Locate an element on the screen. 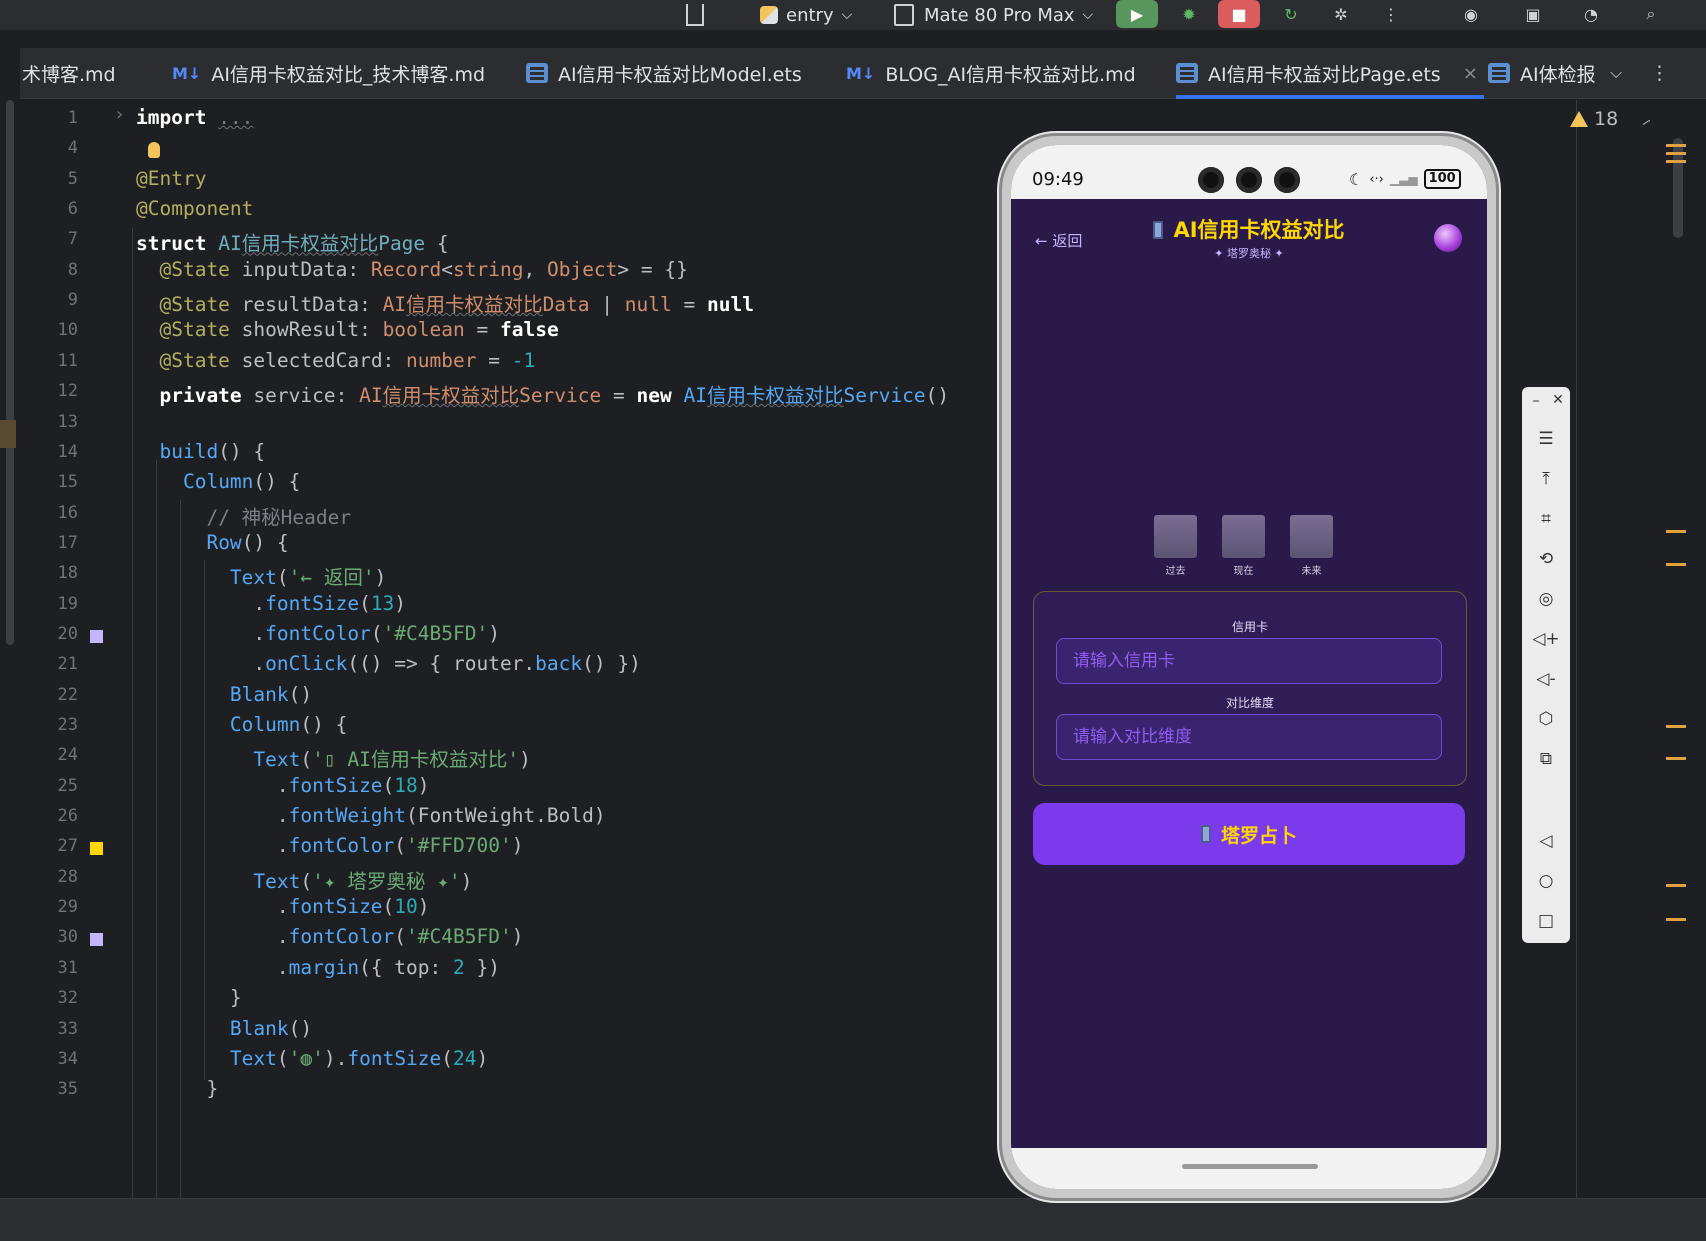 The width and height of the screenshot is (1706, 1241). code-line: .fontSize(13) is located at coordinates (271, 603).